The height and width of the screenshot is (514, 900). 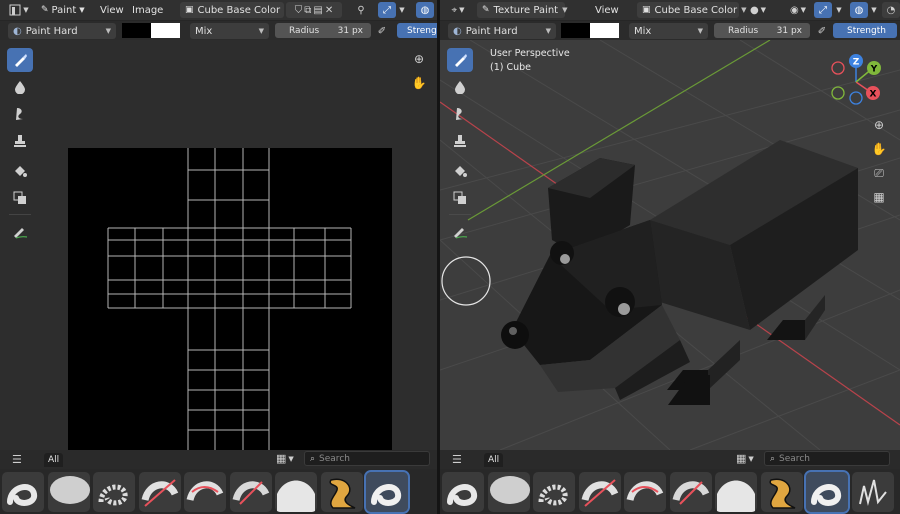 What do you see at coordinates (232, 10) in the screenshot?
I see `image-browse-dropdown: ▣ Cube Base Color` at bounding box center [232, 10].